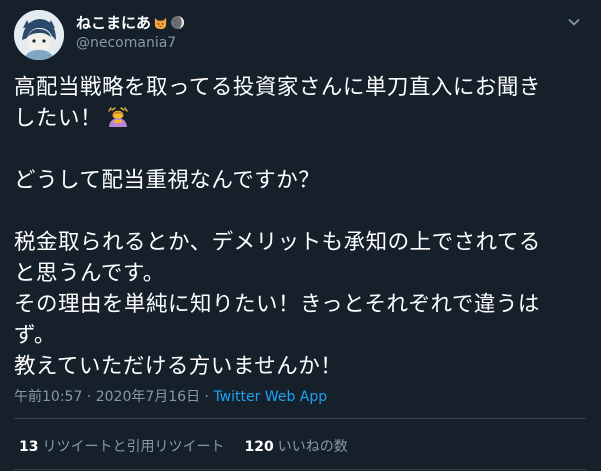  Describe the element at coordinates (118, 117) in the screenshot. I see `person-bowing-emoji-icon` at that location.